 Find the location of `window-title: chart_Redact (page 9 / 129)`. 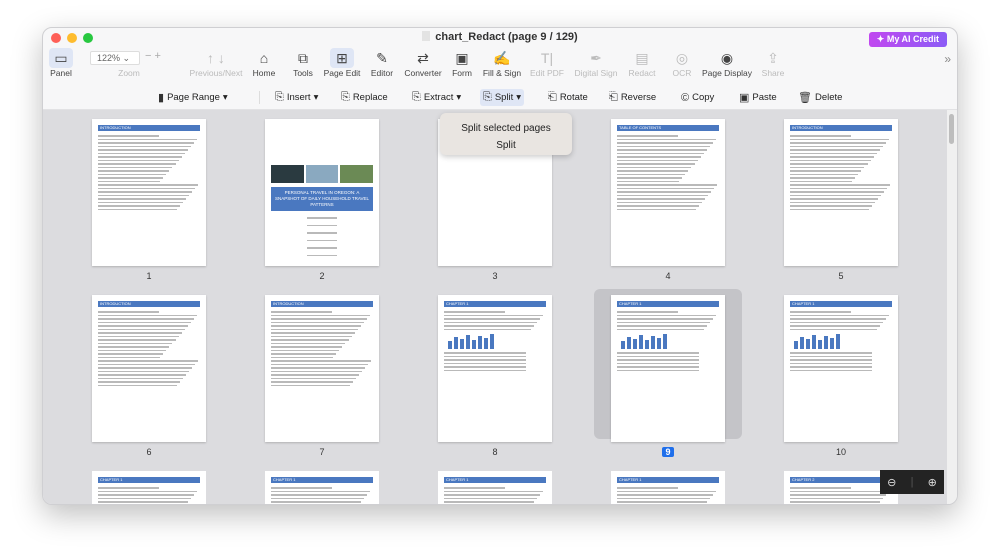

window-title: chart_Redact (page 9 / 129) is located at coordinates (500, 37).